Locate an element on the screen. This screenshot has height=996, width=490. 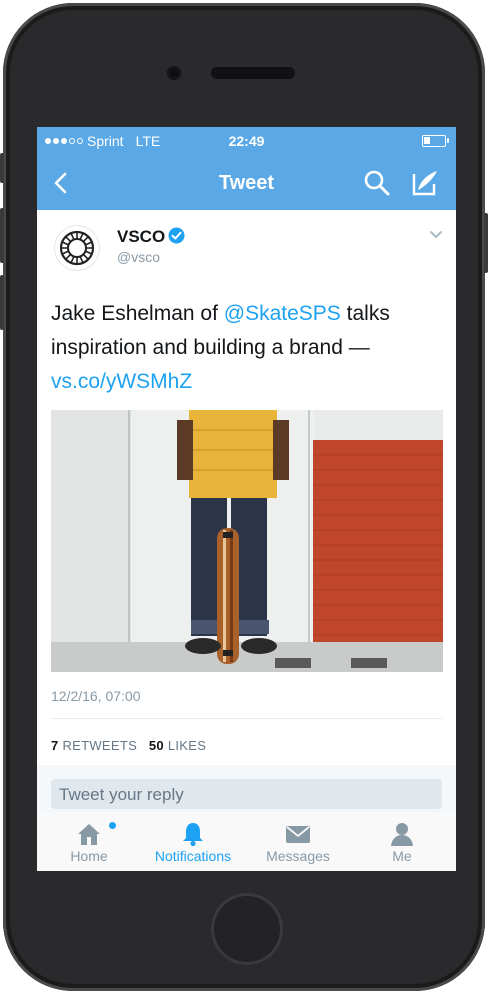
tab-messages: Messages is located at coordinates (298, 842).